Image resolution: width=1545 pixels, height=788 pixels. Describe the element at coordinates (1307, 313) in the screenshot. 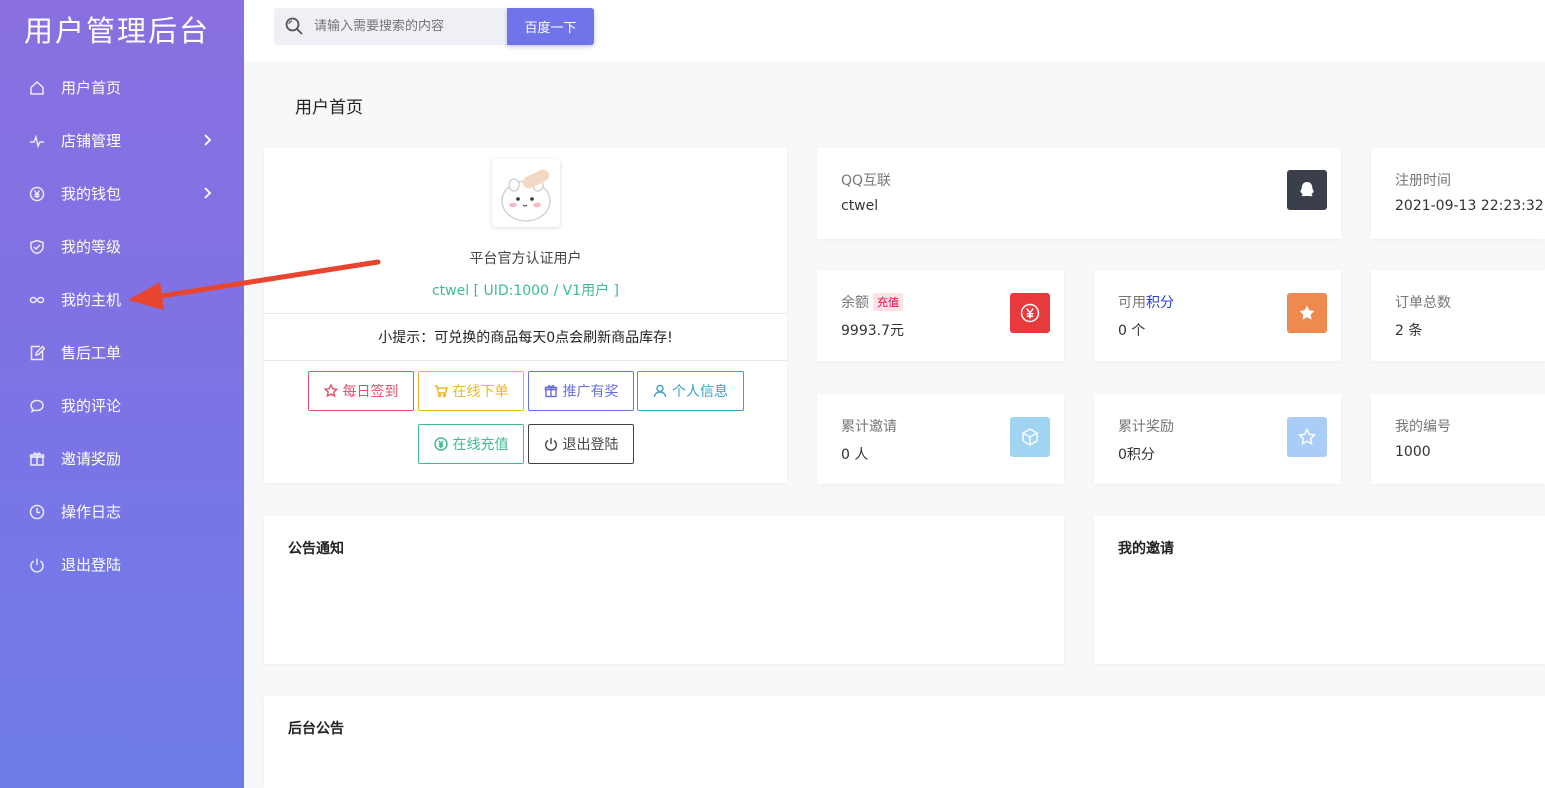

I see `star-icon` at that location.